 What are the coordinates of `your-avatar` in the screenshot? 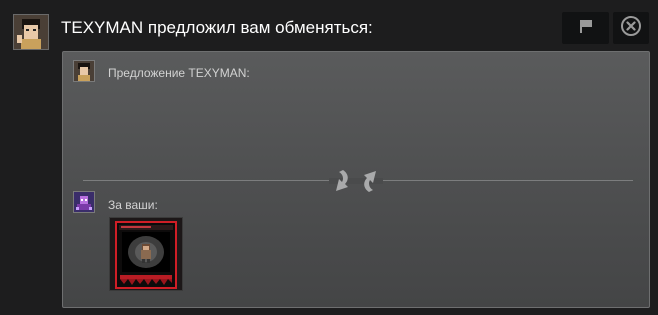 It's located at (84, 202).